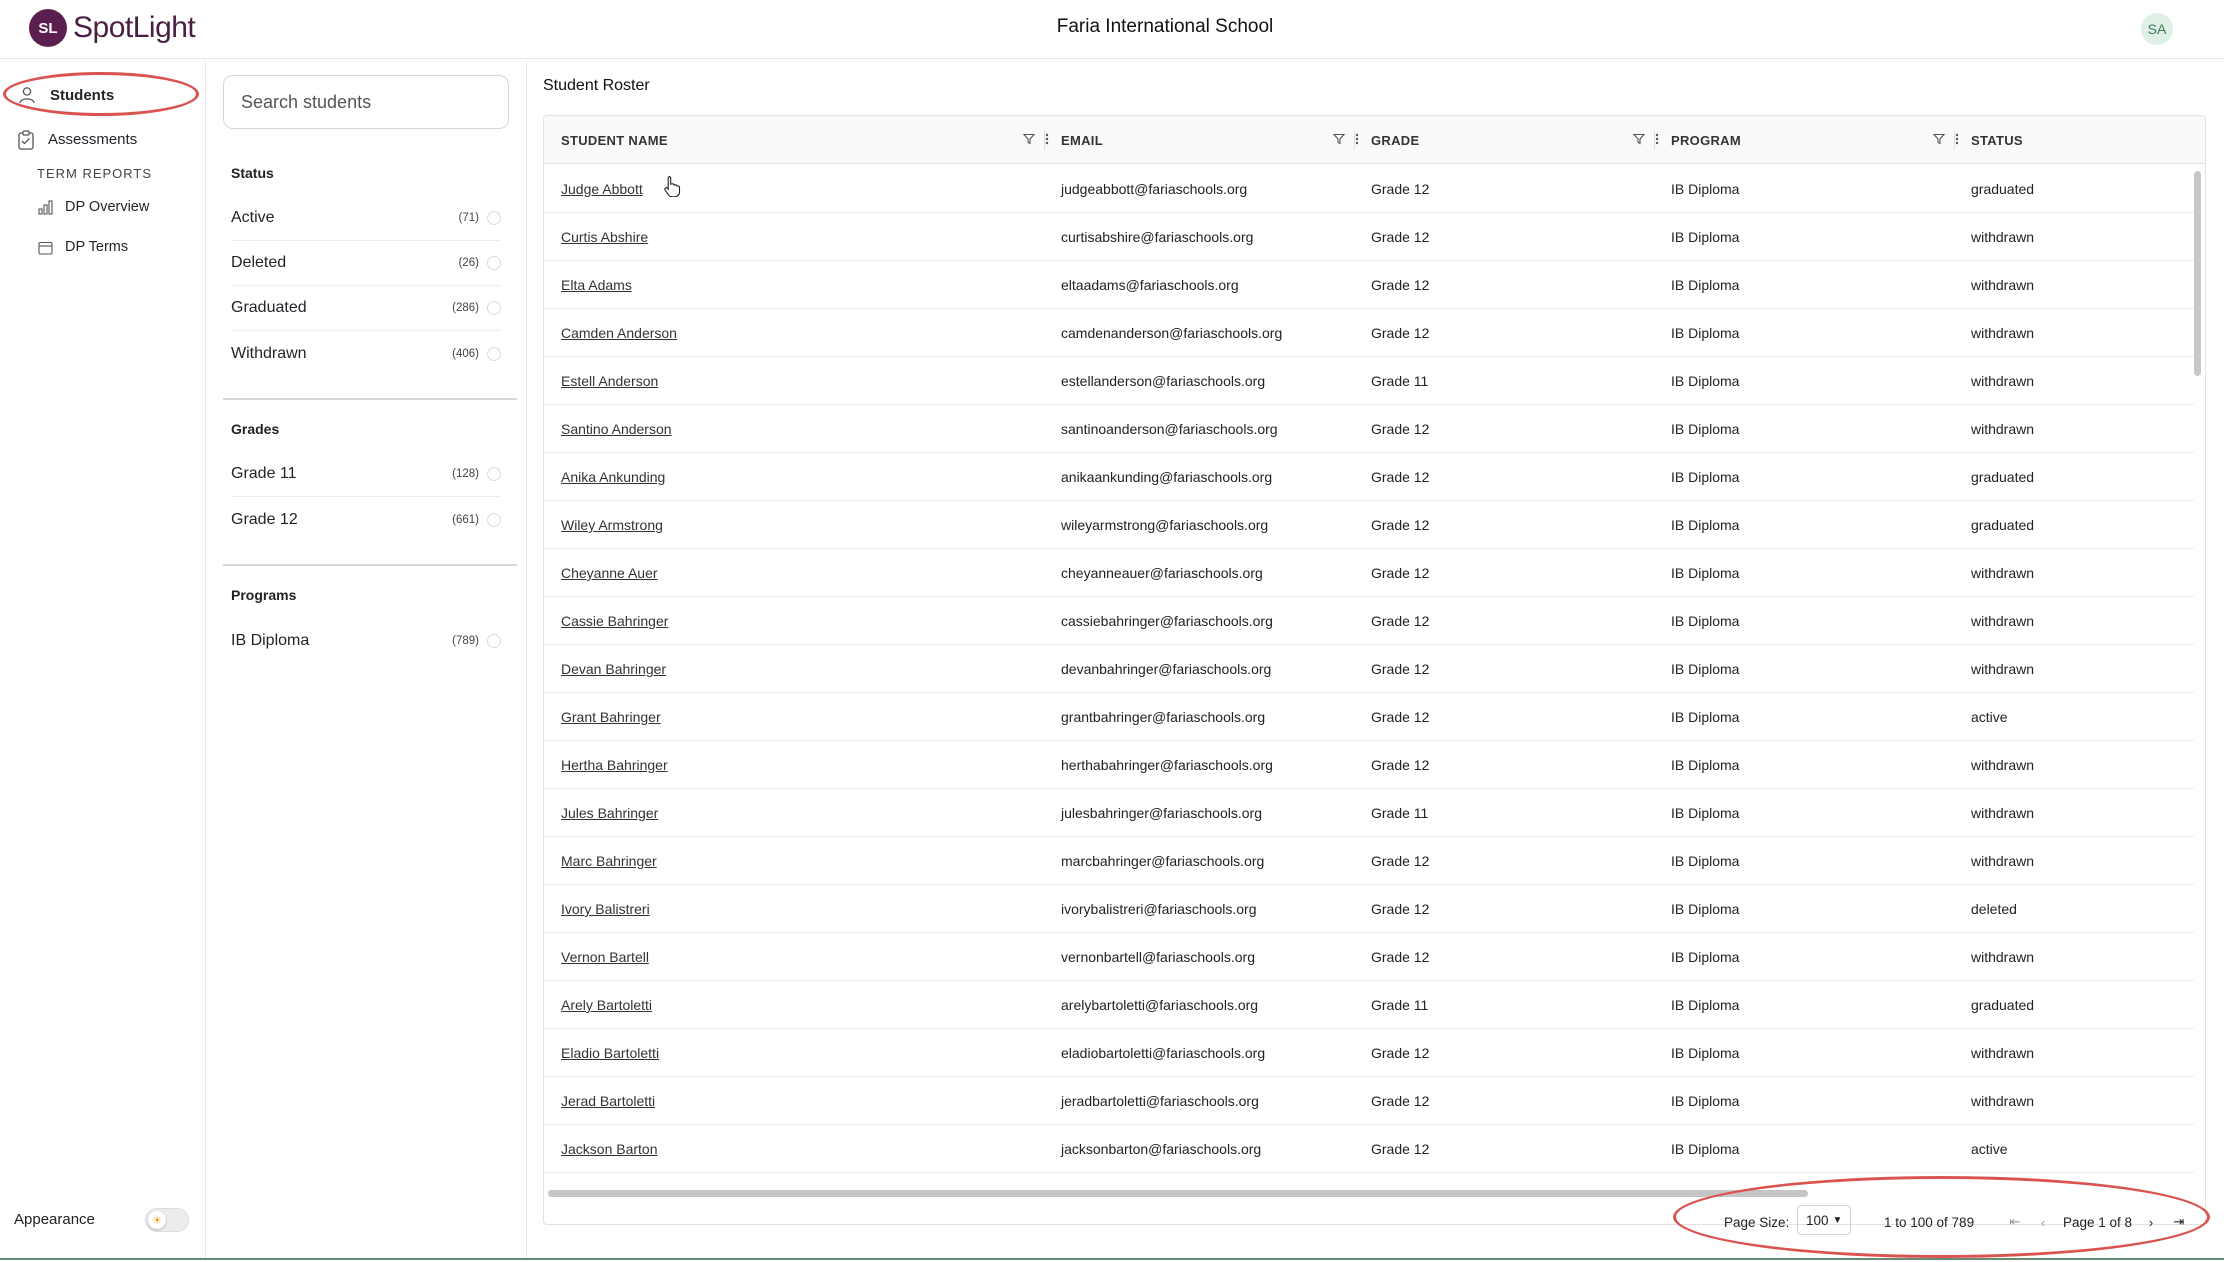 This screenshot has height=1262, width=2224. I want to click on filter-item-ib-diploma: IB Diploma (789), so click(366, 640).